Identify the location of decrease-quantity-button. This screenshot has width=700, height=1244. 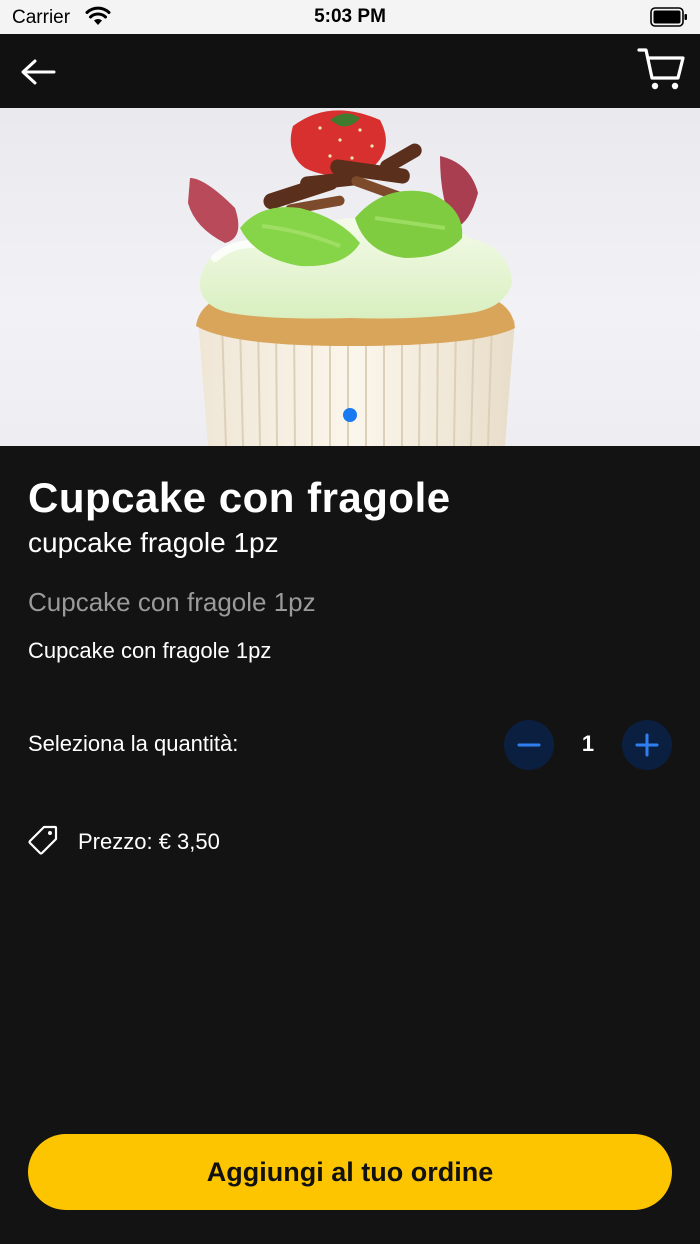
(529, 745).